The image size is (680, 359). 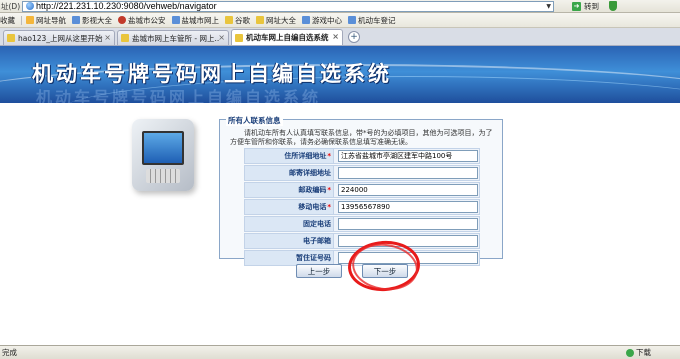 I want to click on site-title: 机动车号牌号码网上自编自选系统, so click(x=212, y=73).